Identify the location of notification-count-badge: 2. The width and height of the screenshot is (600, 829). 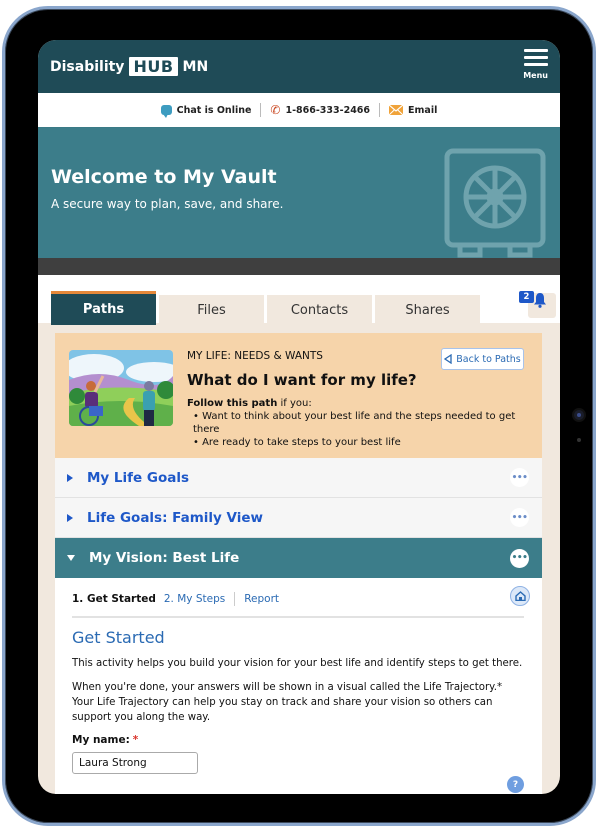
(526, 297).